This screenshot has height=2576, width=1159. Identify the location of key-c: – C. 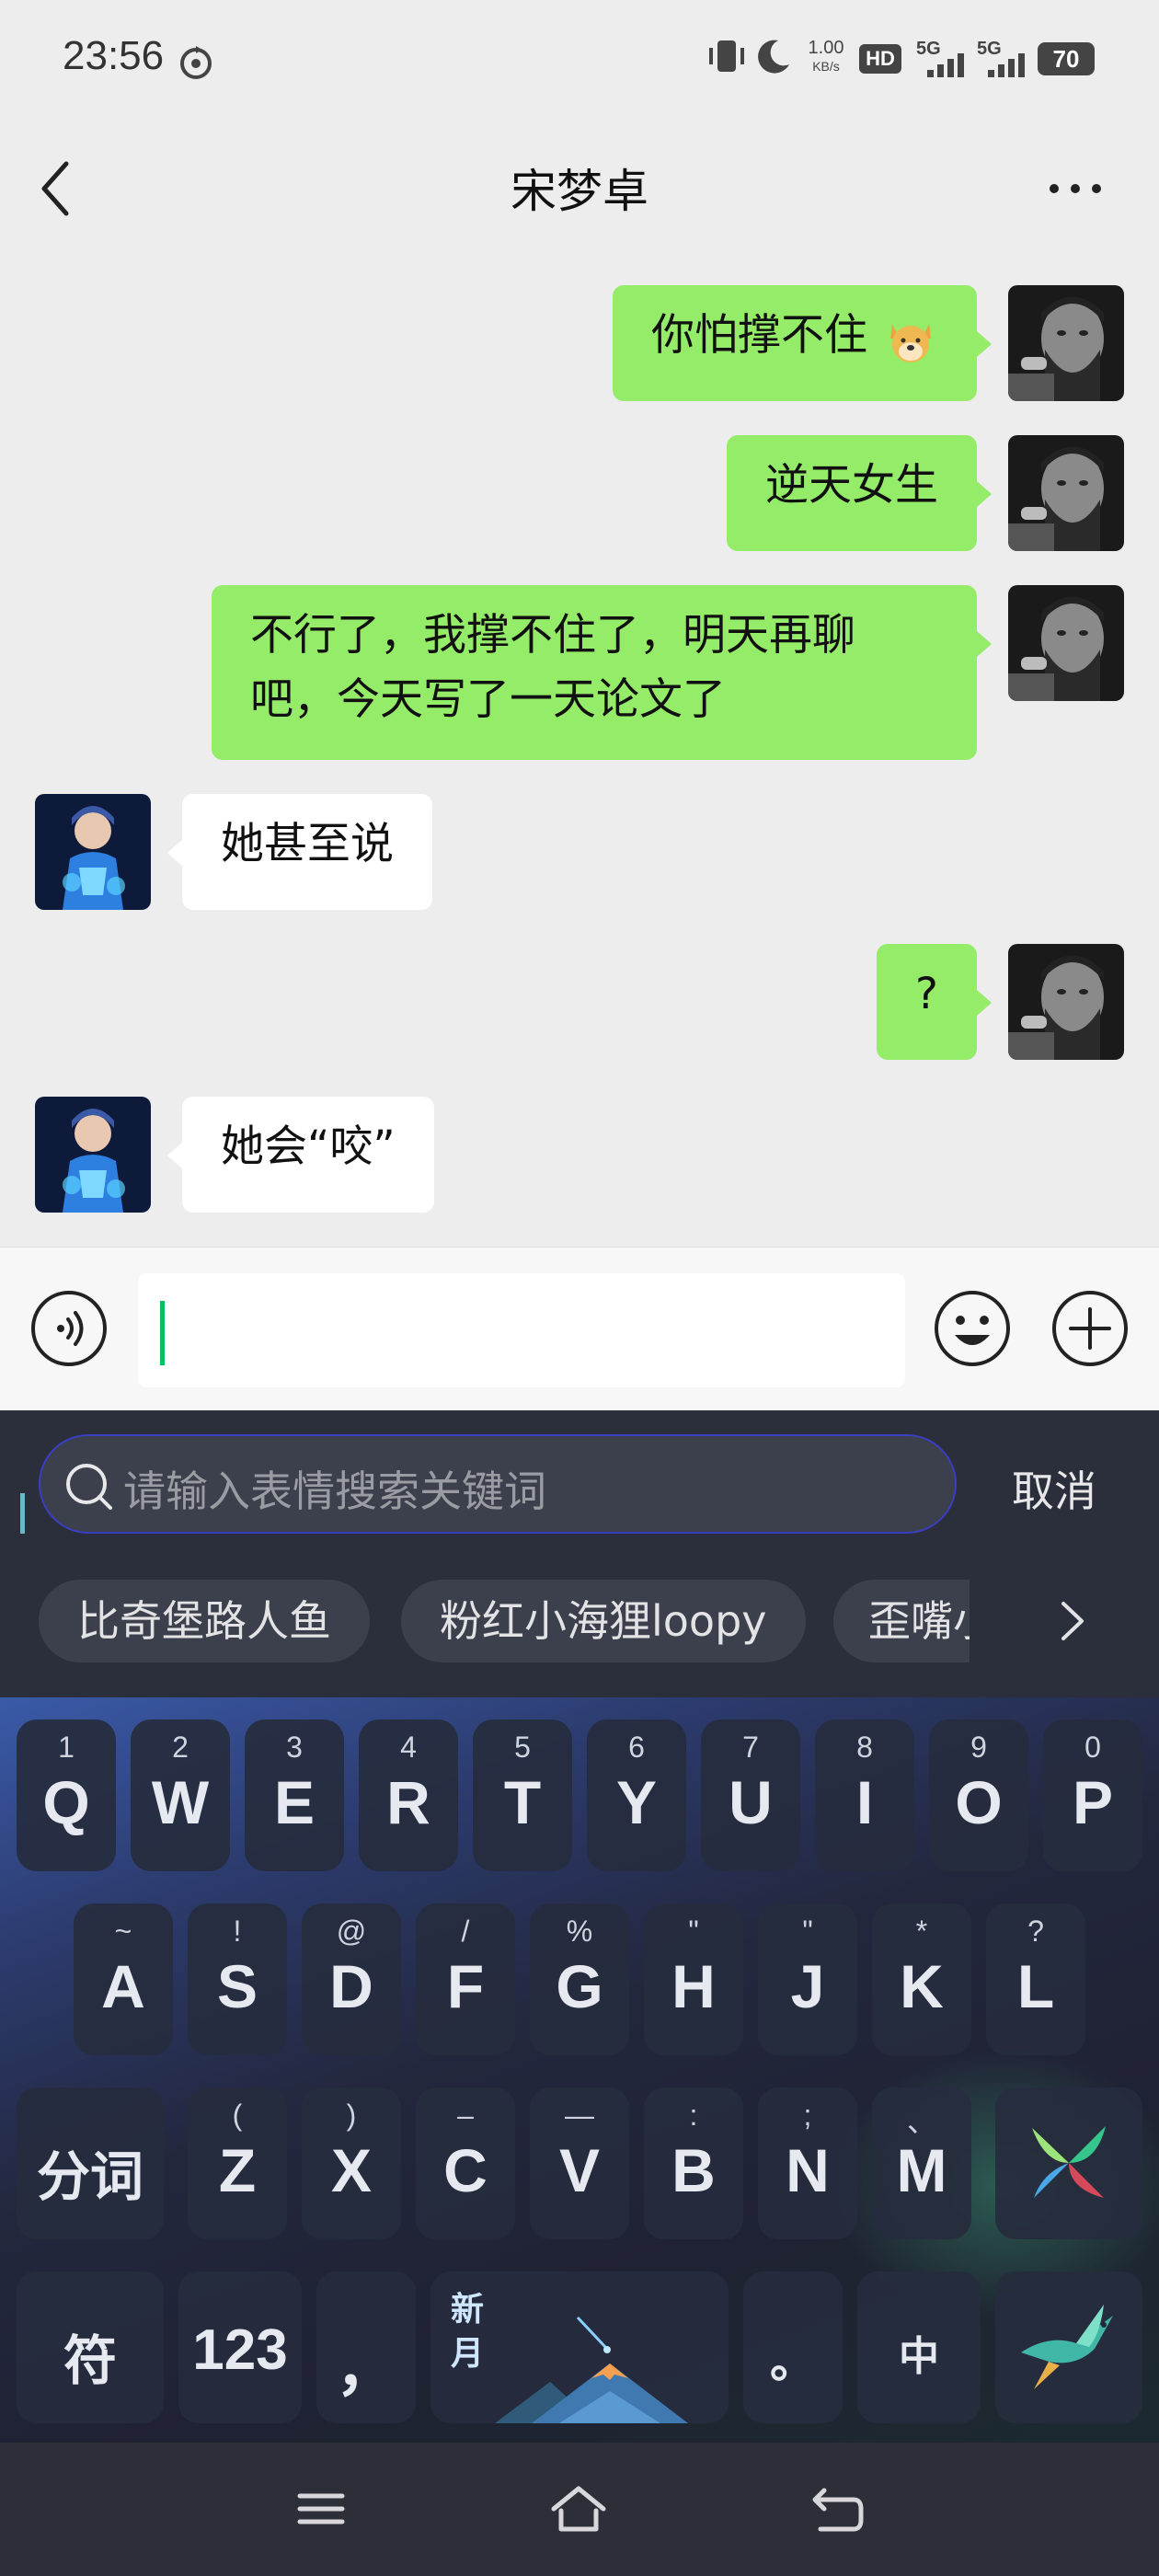
(465, 2163).